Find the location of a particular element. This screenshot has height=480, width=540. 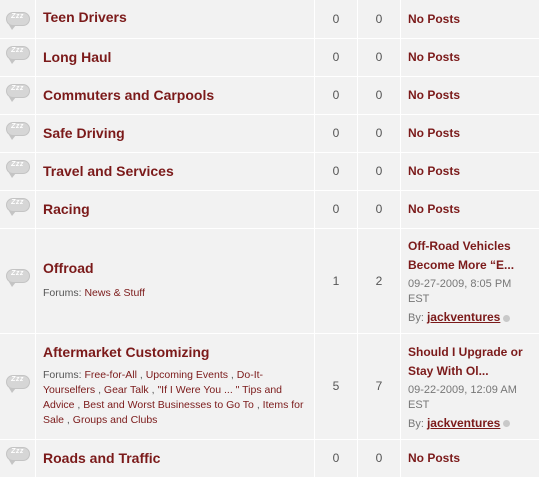

last-post-date: 09-27-2009, 8:05 PM EST is located at coordinates (460, 291).